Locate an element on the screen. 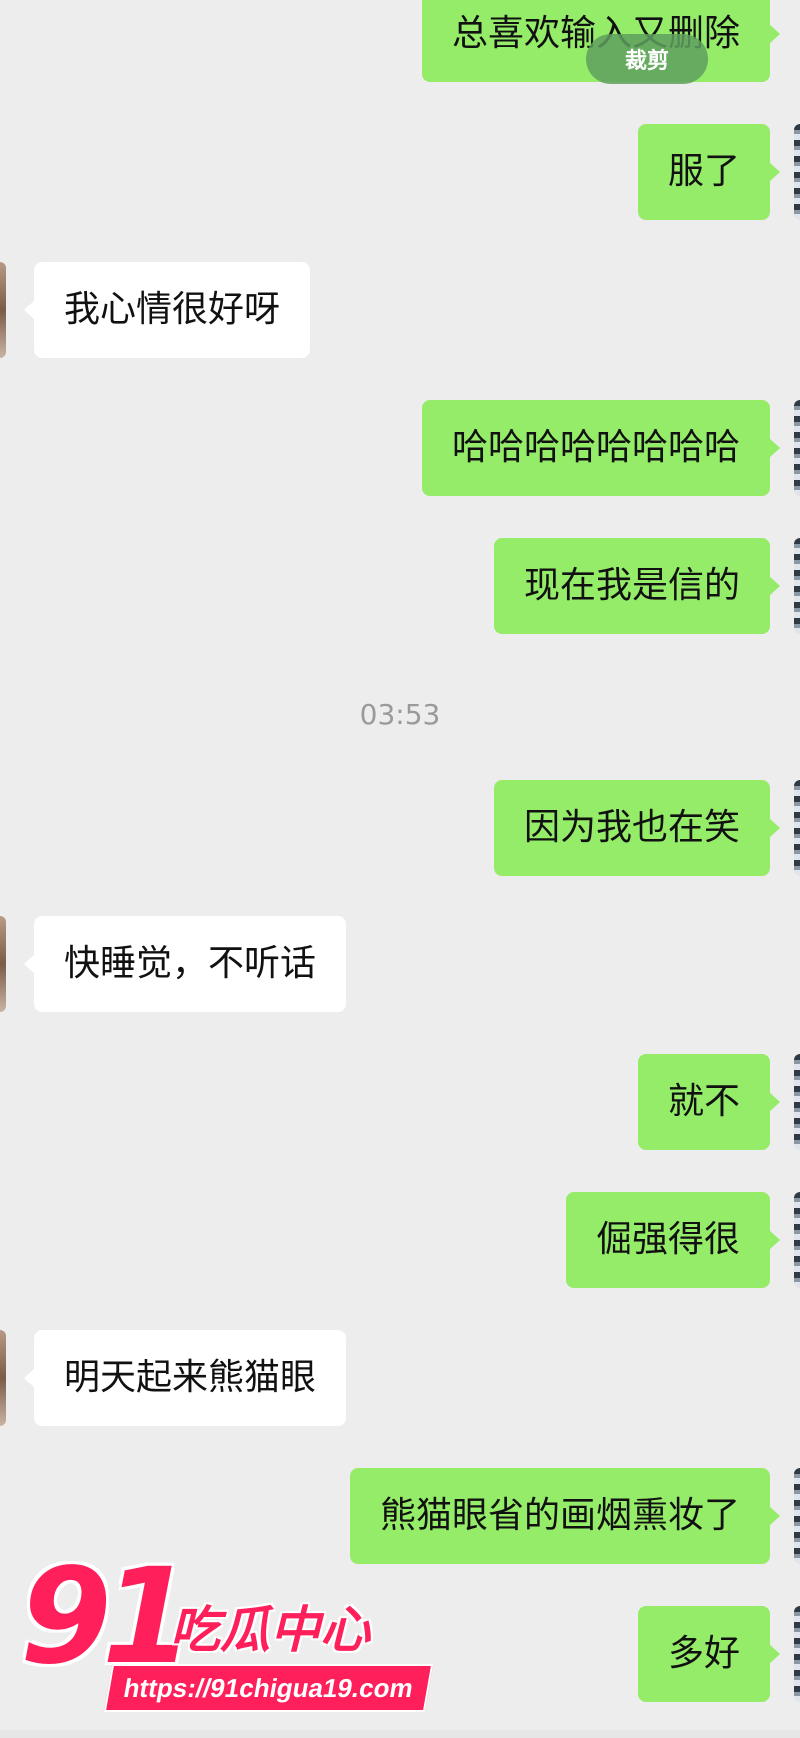 The image size is (800, 1738). outgoing-message: 倔强得很 is located at coordinates (673, 1240).